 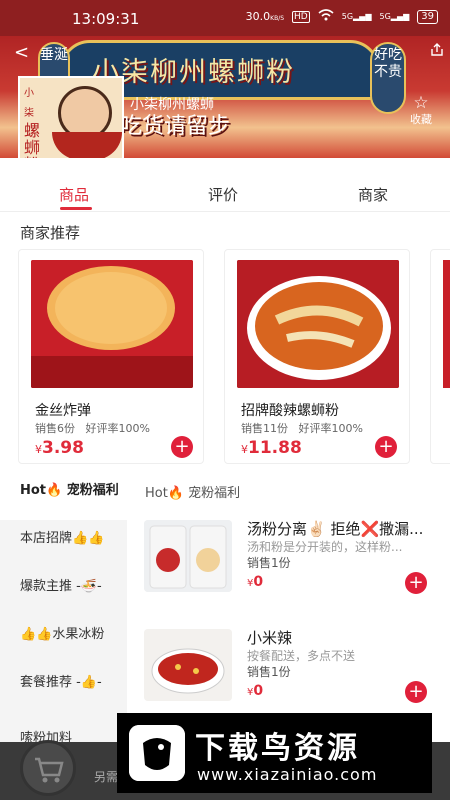 What do you see at coordinates (394, 16) in the screenshot?
I see `signal-icon-2: 5G▂▄▆` at bounding box center [394, 16].